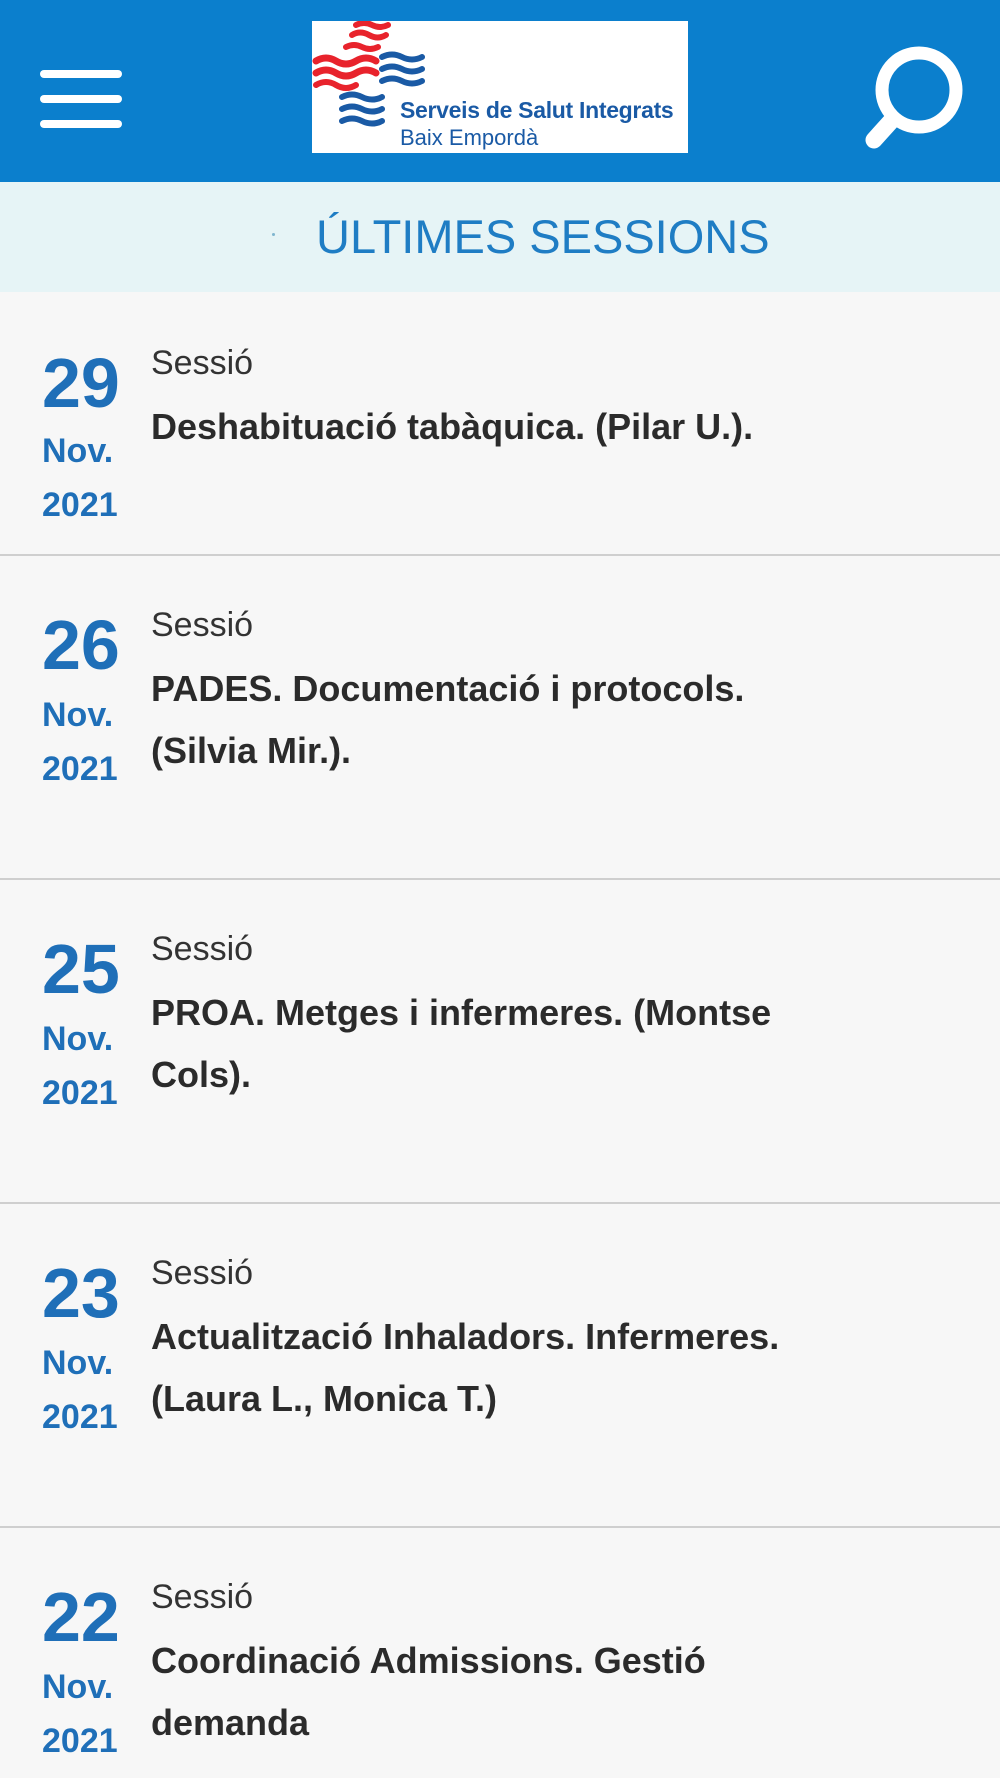 This screenshot has height=1778, width=1000. I want to click on hamburger-menu-button, so click(81, 99).